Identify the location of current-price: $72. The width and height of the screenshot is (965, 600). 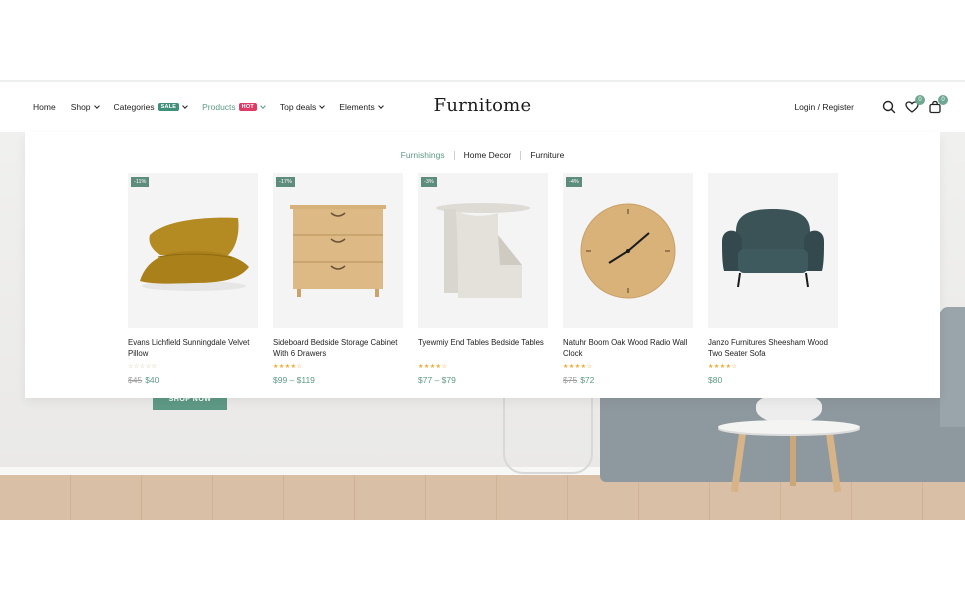
(587, 380).